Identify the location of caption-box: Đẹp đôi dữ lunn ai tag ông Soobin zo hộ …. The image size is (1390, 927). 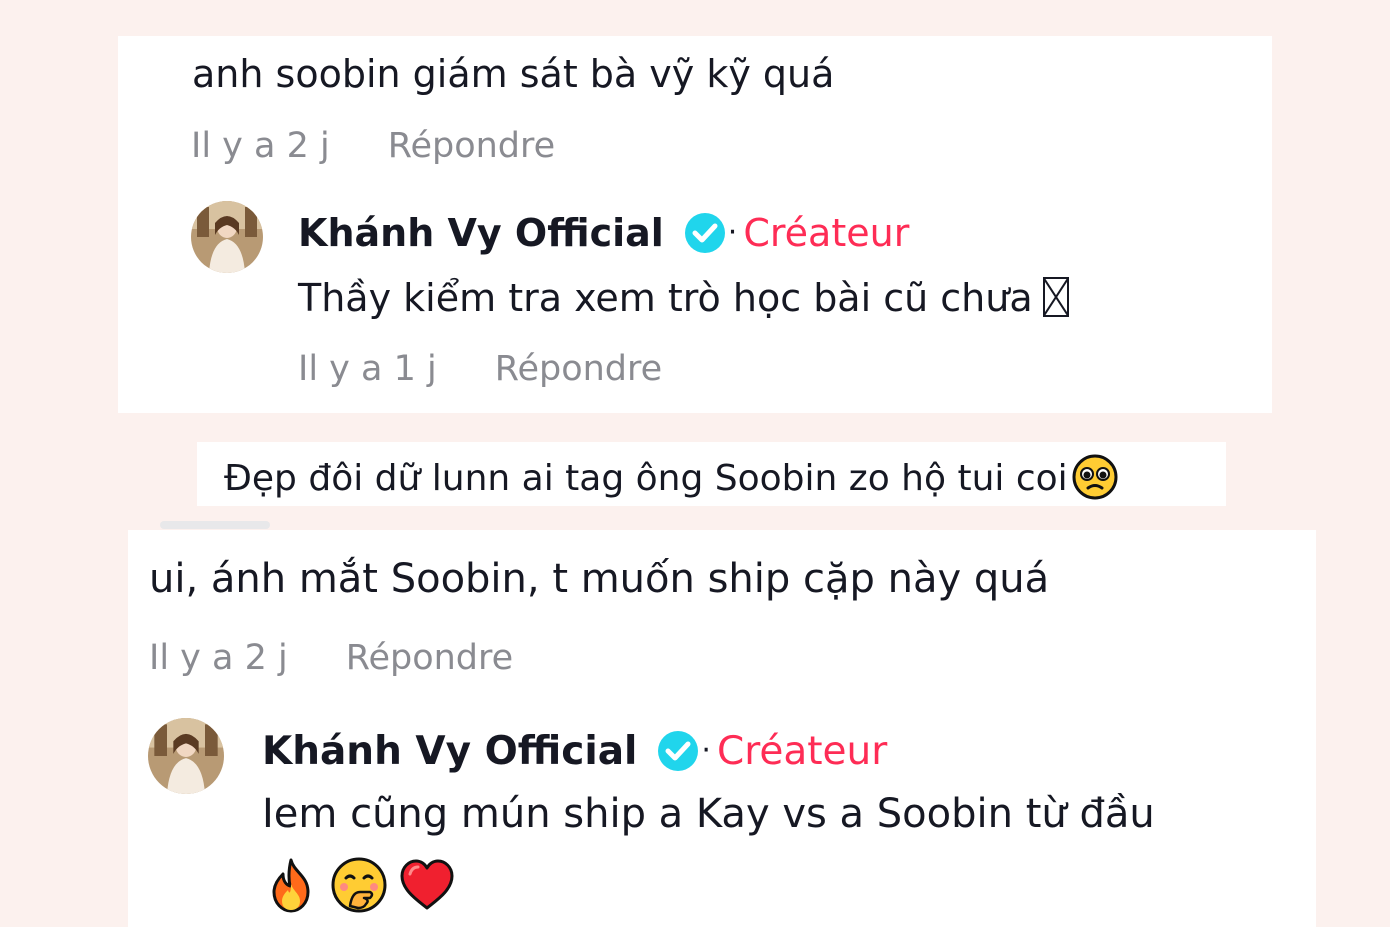
(711, 474).